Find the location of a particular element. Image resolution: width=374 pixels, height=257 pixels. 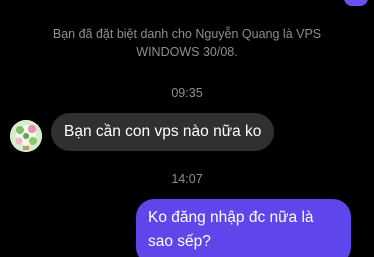

timestamp: 14:07 is located at coordinates (187, 179).